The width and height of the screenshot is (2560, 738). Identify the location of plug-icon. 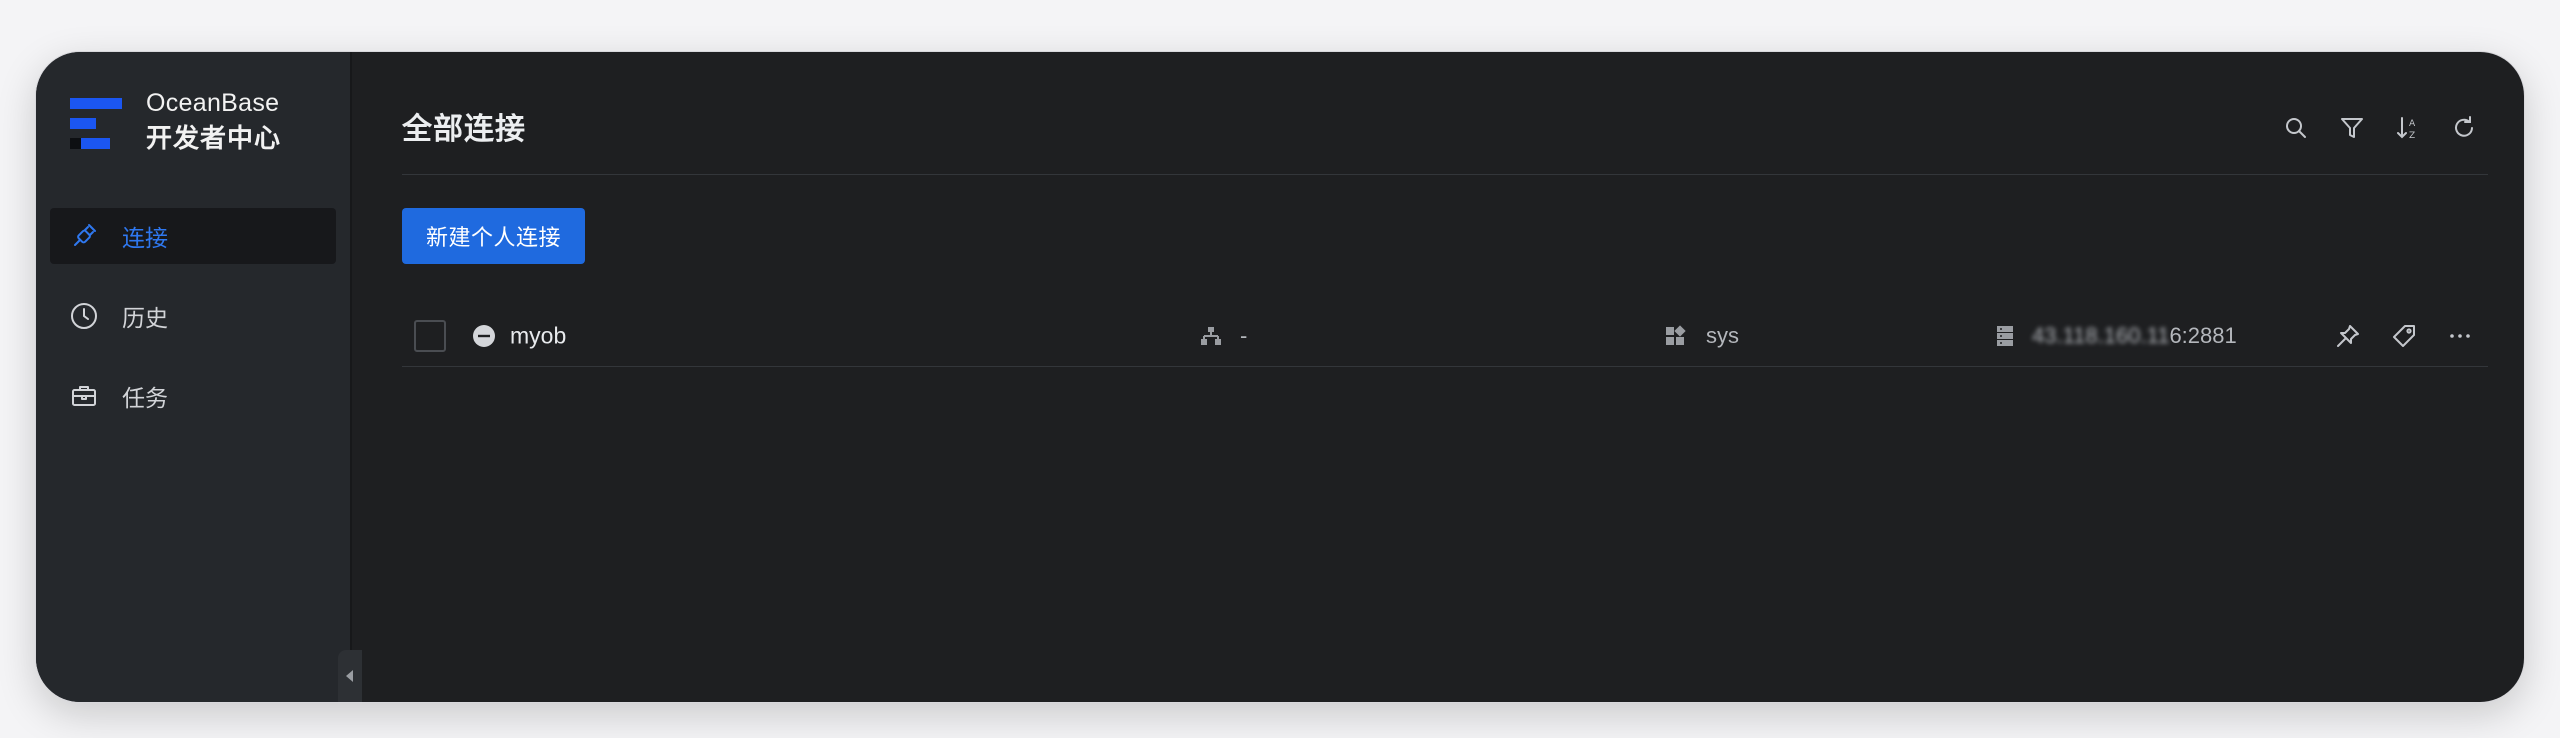
(84, 236).